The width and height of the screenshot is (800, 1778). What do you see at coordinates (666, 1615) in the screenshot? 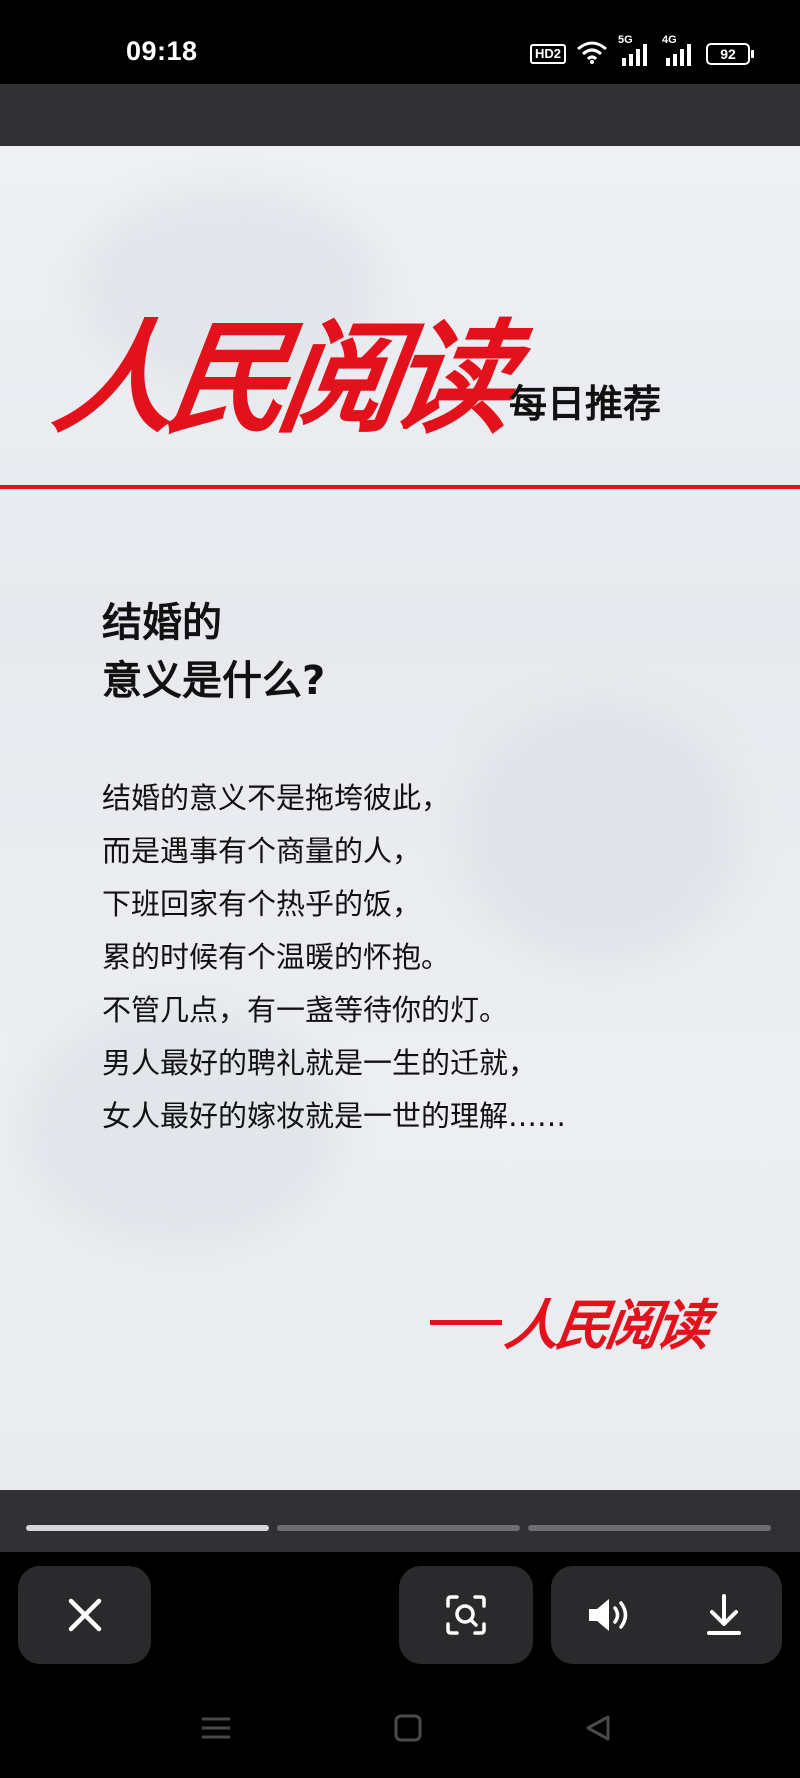
I see `media-controls` at bounding box center [666, 1615].